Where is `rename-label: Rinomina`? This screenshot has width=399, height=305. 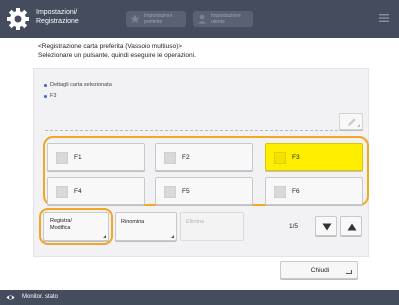 rename-label: Rinomina is located at coordinates (133, 222).